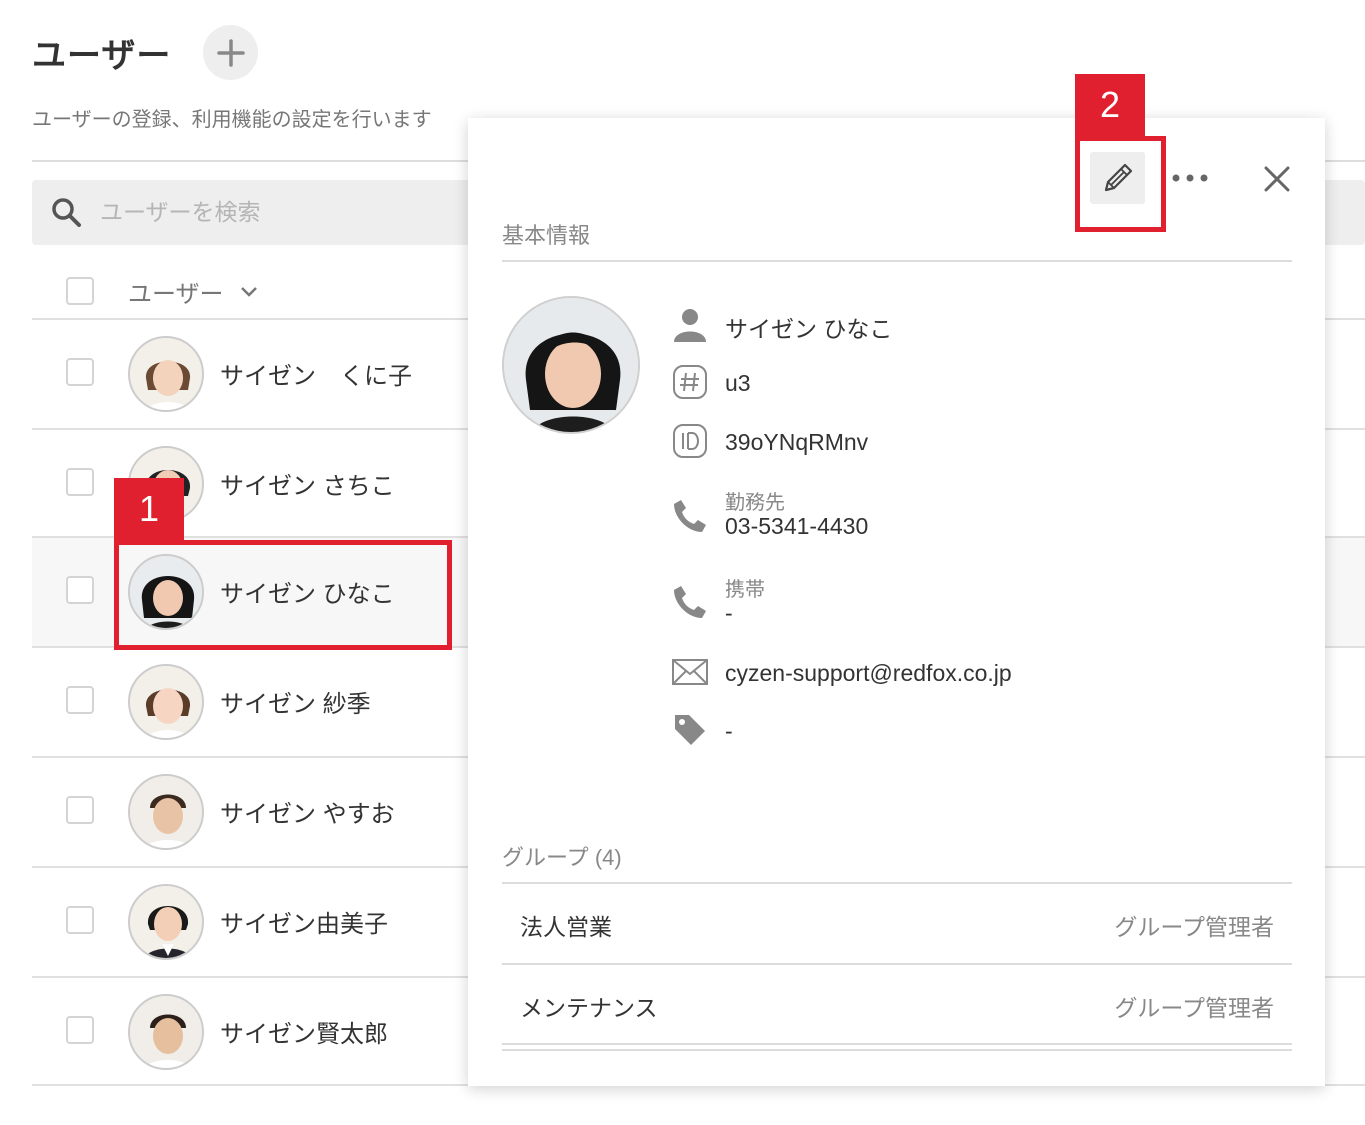 The height and width of the screenshot is (1125, 1365). Describe the element at coordinates (176, 294) in the screenshot. I see `user-column-label: ユーザー` at that location.